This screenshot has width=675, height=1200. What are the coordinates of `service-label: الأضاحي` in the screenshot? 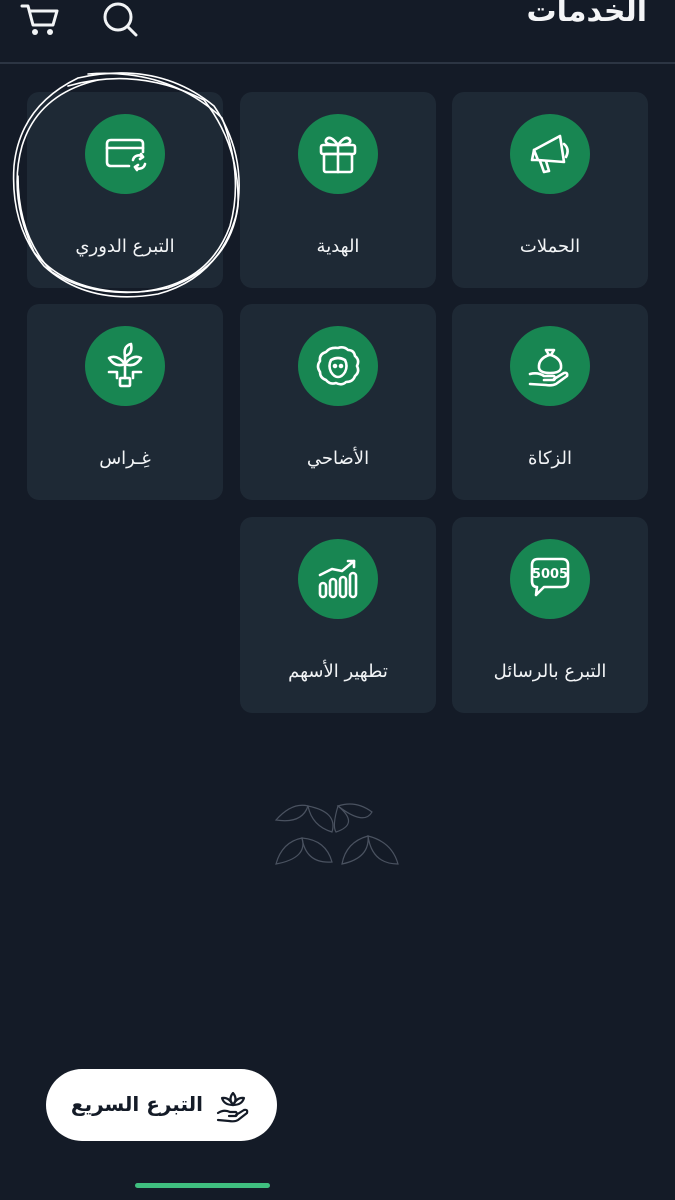 It's located at (338, 458).